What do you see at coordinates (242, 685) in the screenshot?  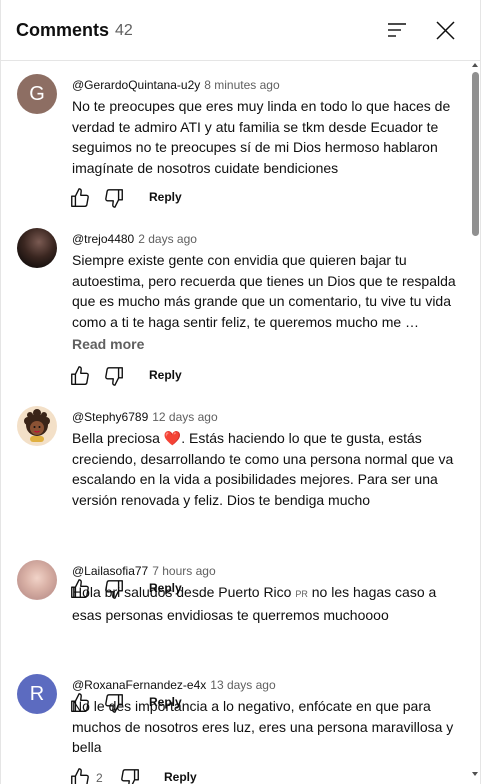 I see `comment-time: 13 days ago` at bounding box center [242, 685].